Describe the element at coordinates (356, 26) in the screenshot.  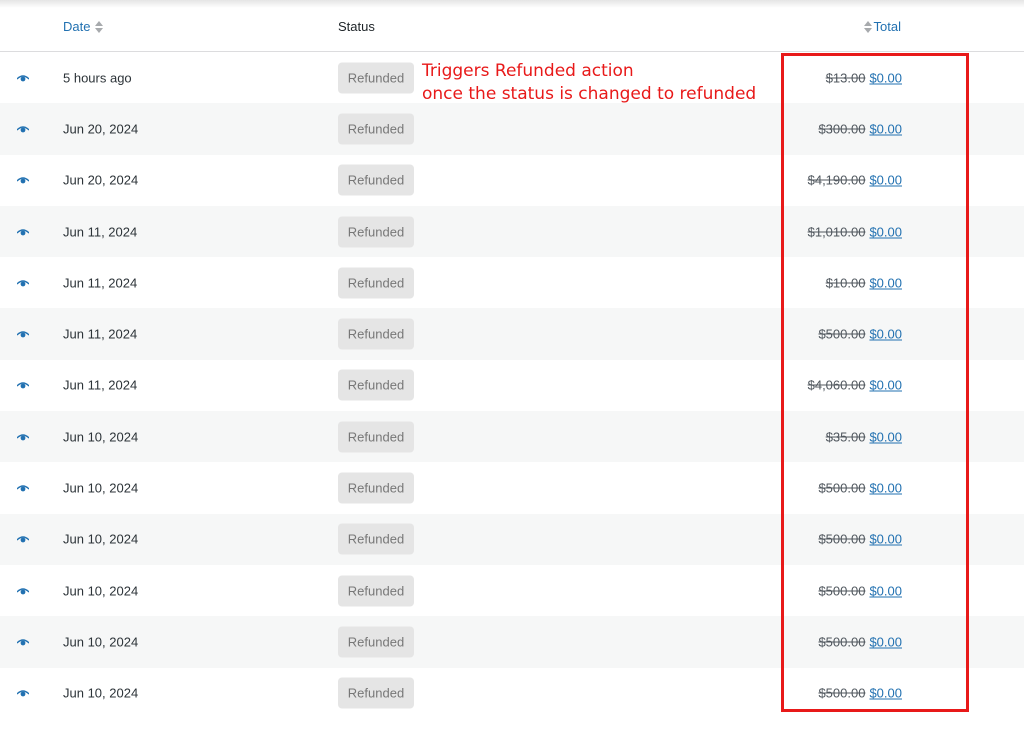
I see `status-column-label: Status` at that location.